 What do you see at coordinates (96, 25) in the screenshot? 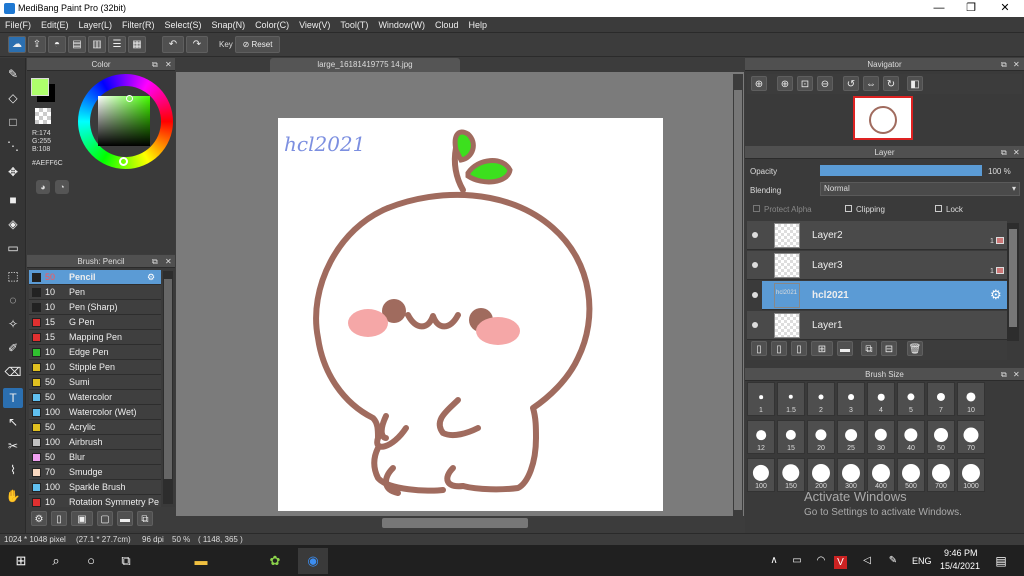
I see `menu-layer: Layer(L)` at bounding box center [96, 25].